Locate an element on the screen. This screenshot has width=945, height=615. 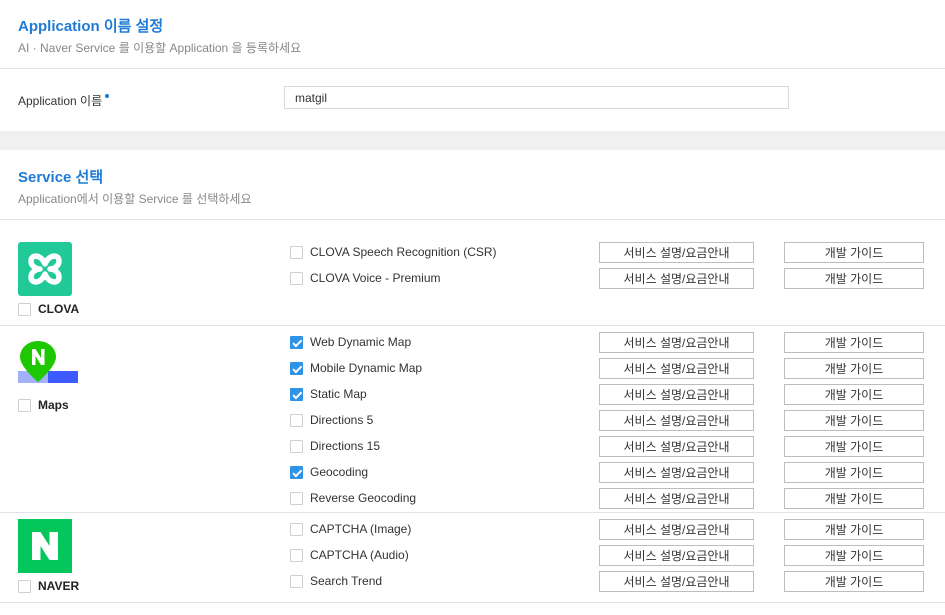
service-row: CLOVA Voice - Premium is located at coordinates (365, 278).